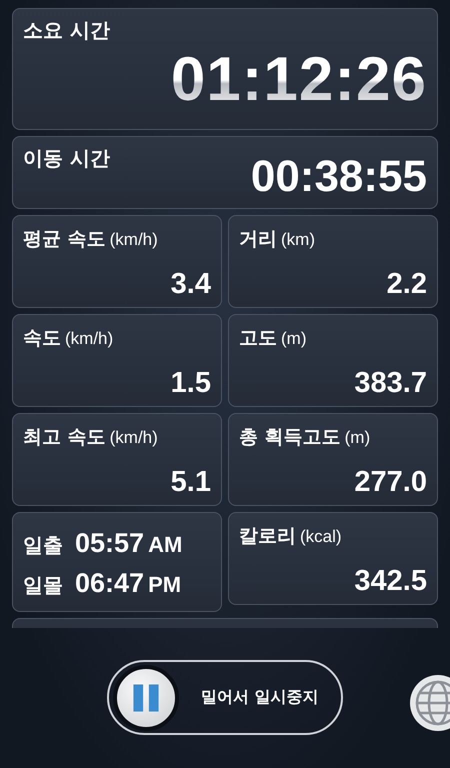  What do you see at coordinates (109, 543) in the screenshot?
I see `sun-time: 05:57` at bounding box center [109, 543].